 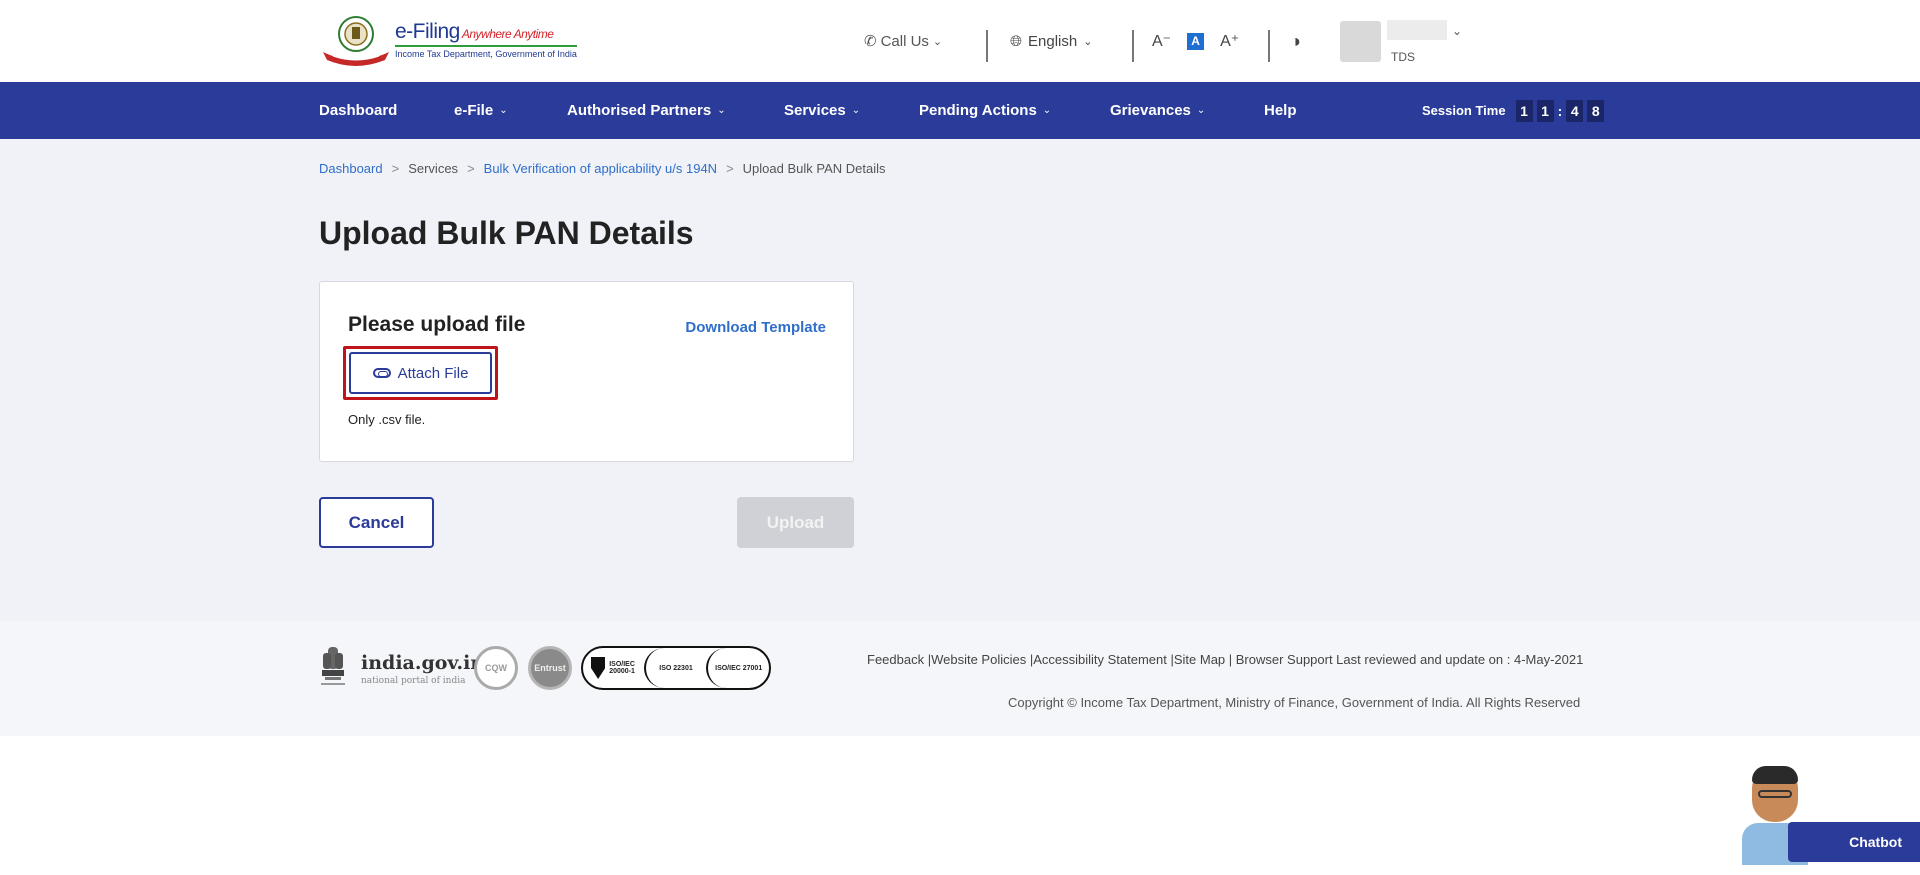 What do you see at coordinates (639, 110) in the screenshot?
I see `nav-label: Authorised Partners` at bounding box center [639, 110].